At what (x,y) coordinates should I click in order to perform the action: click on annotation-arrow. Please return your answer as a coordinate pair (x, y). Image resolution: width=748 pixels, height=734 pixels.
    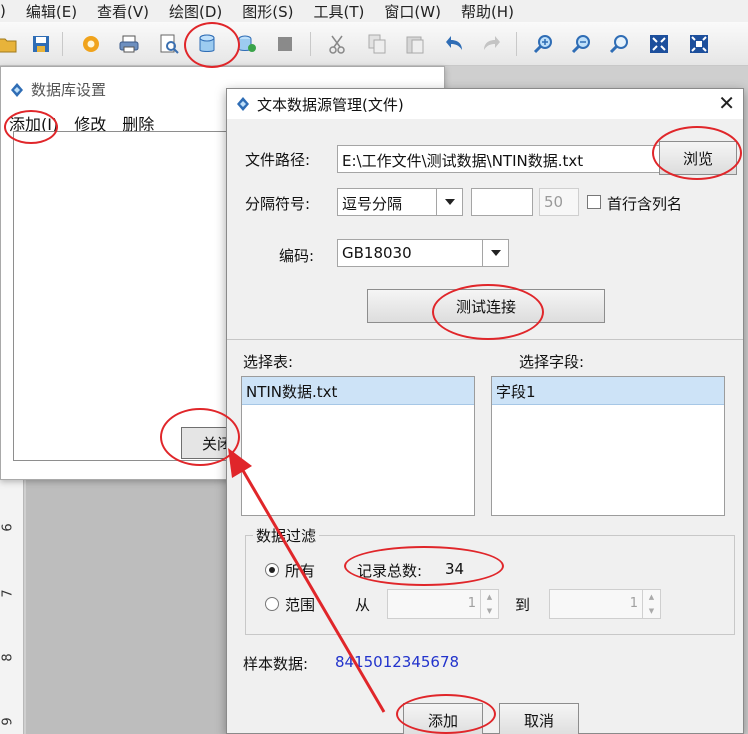
    Looking at the image, I should click on (307, 580).